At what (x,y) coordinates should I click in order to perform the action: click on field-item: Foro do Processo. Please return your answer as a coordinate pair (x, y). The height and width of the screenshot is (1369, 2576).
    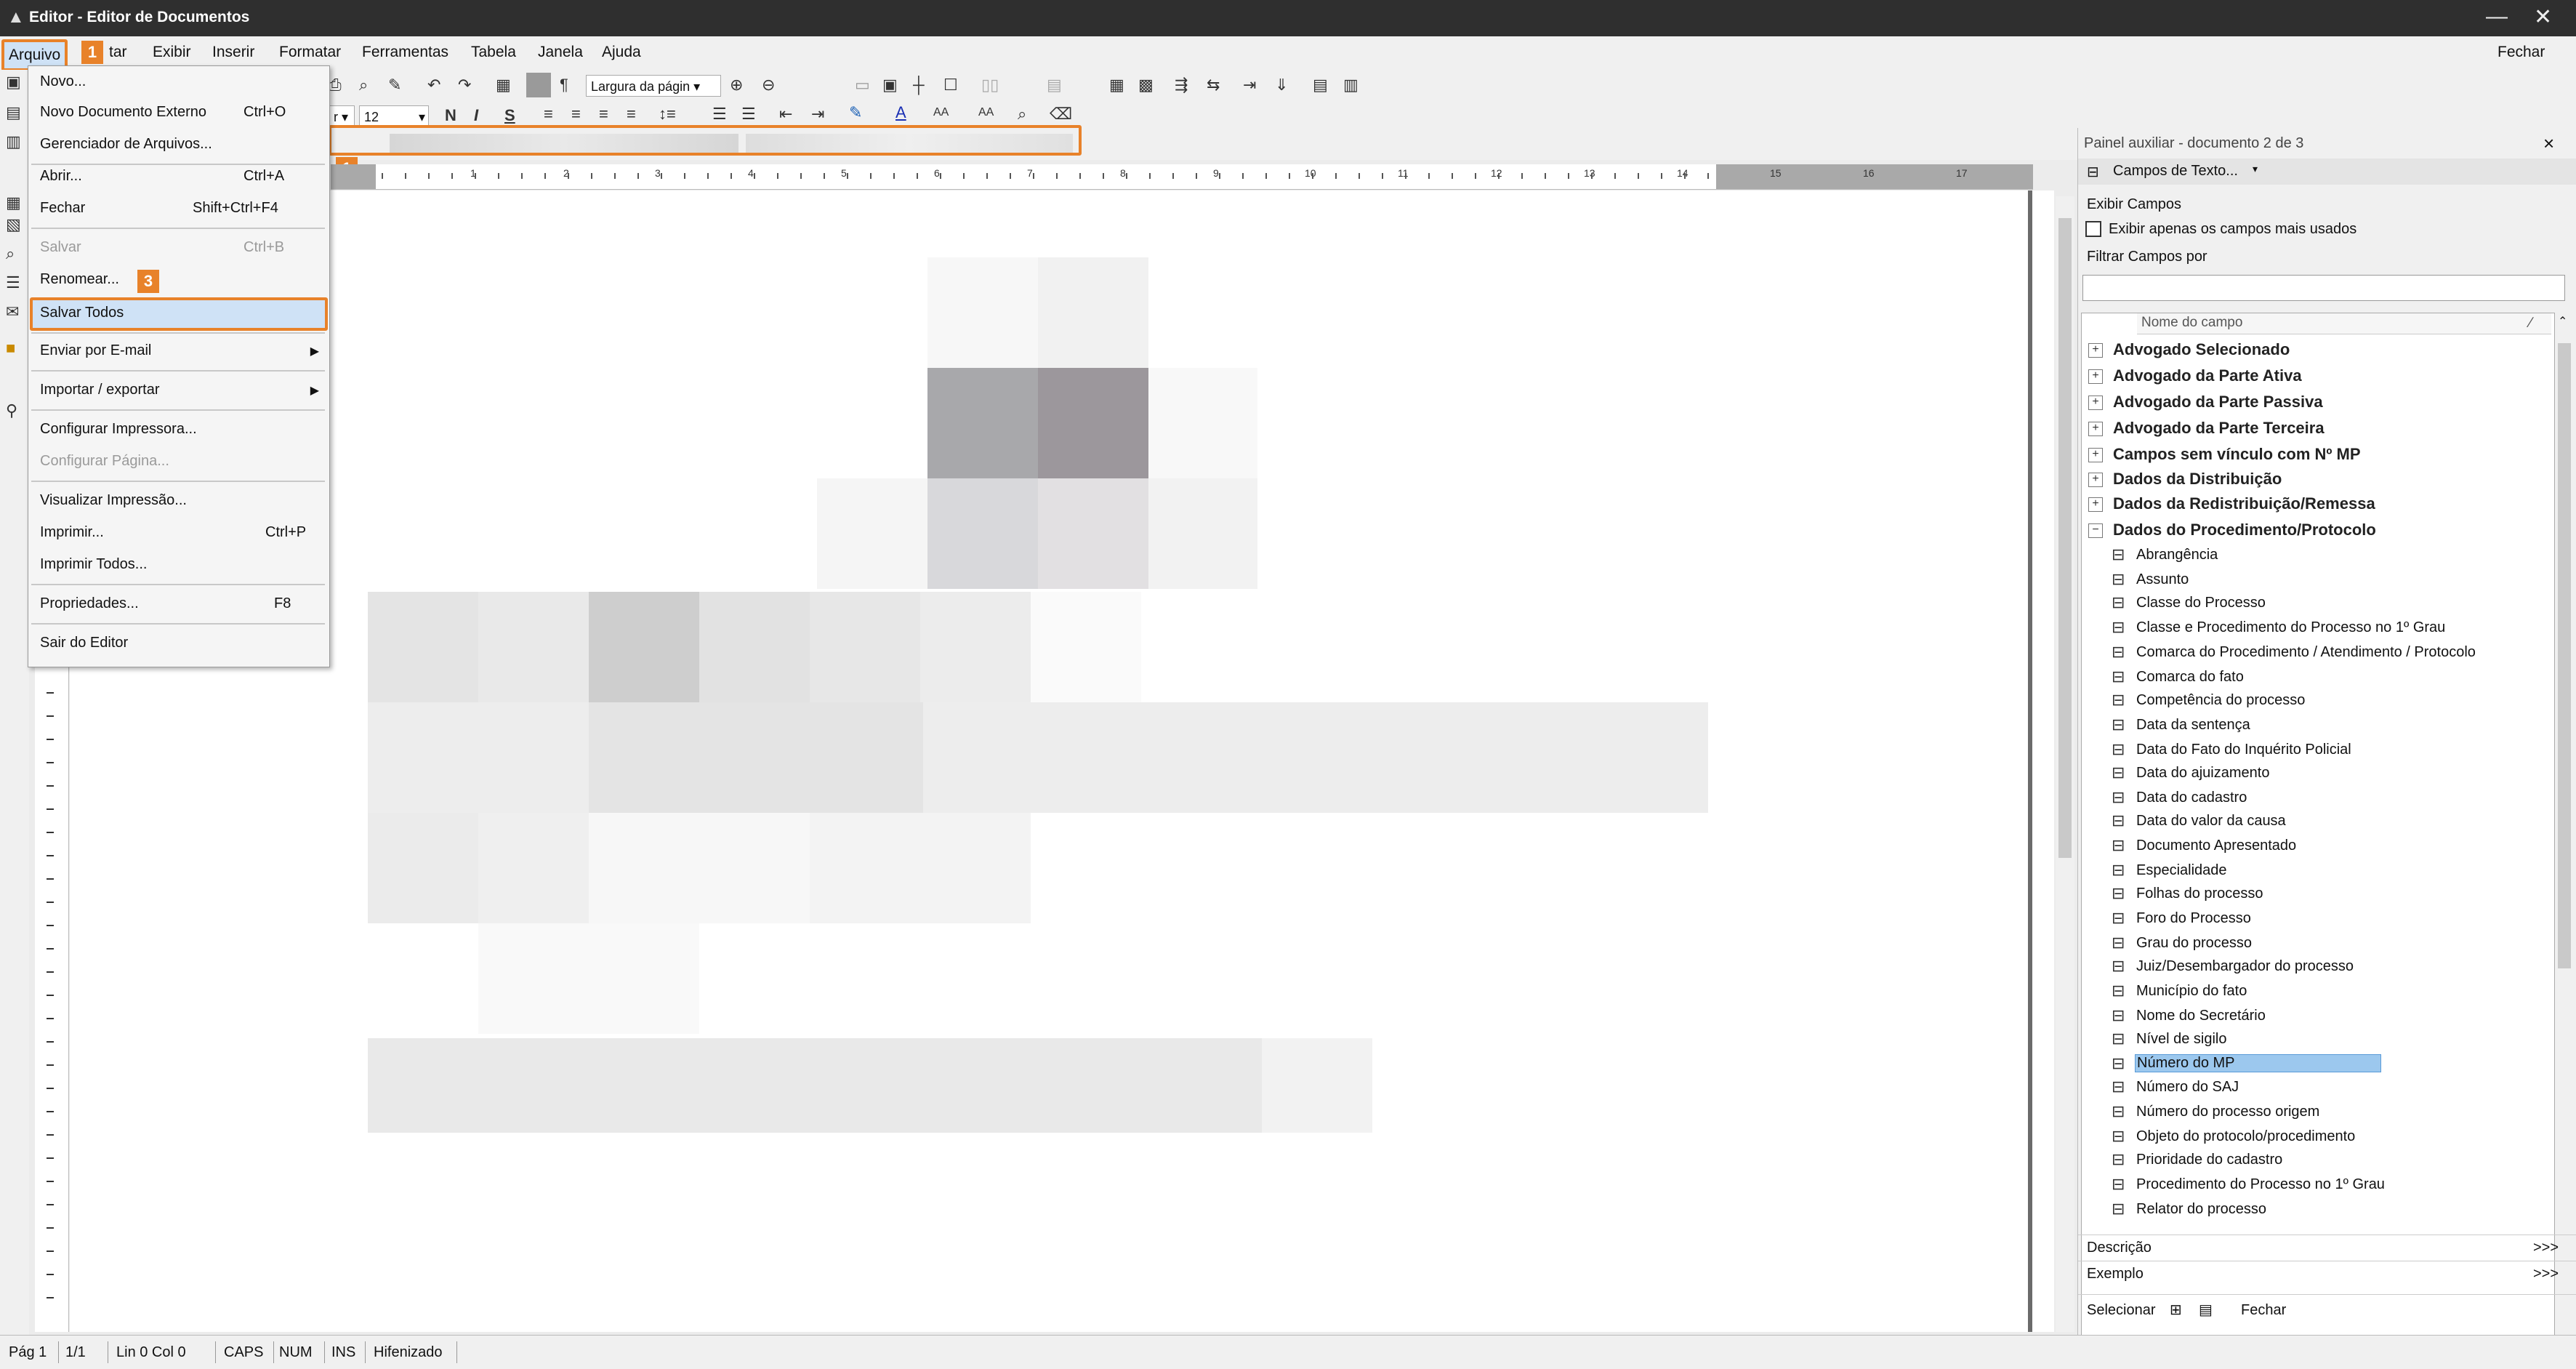
    Looking at the image, I should click on (2193, 918).